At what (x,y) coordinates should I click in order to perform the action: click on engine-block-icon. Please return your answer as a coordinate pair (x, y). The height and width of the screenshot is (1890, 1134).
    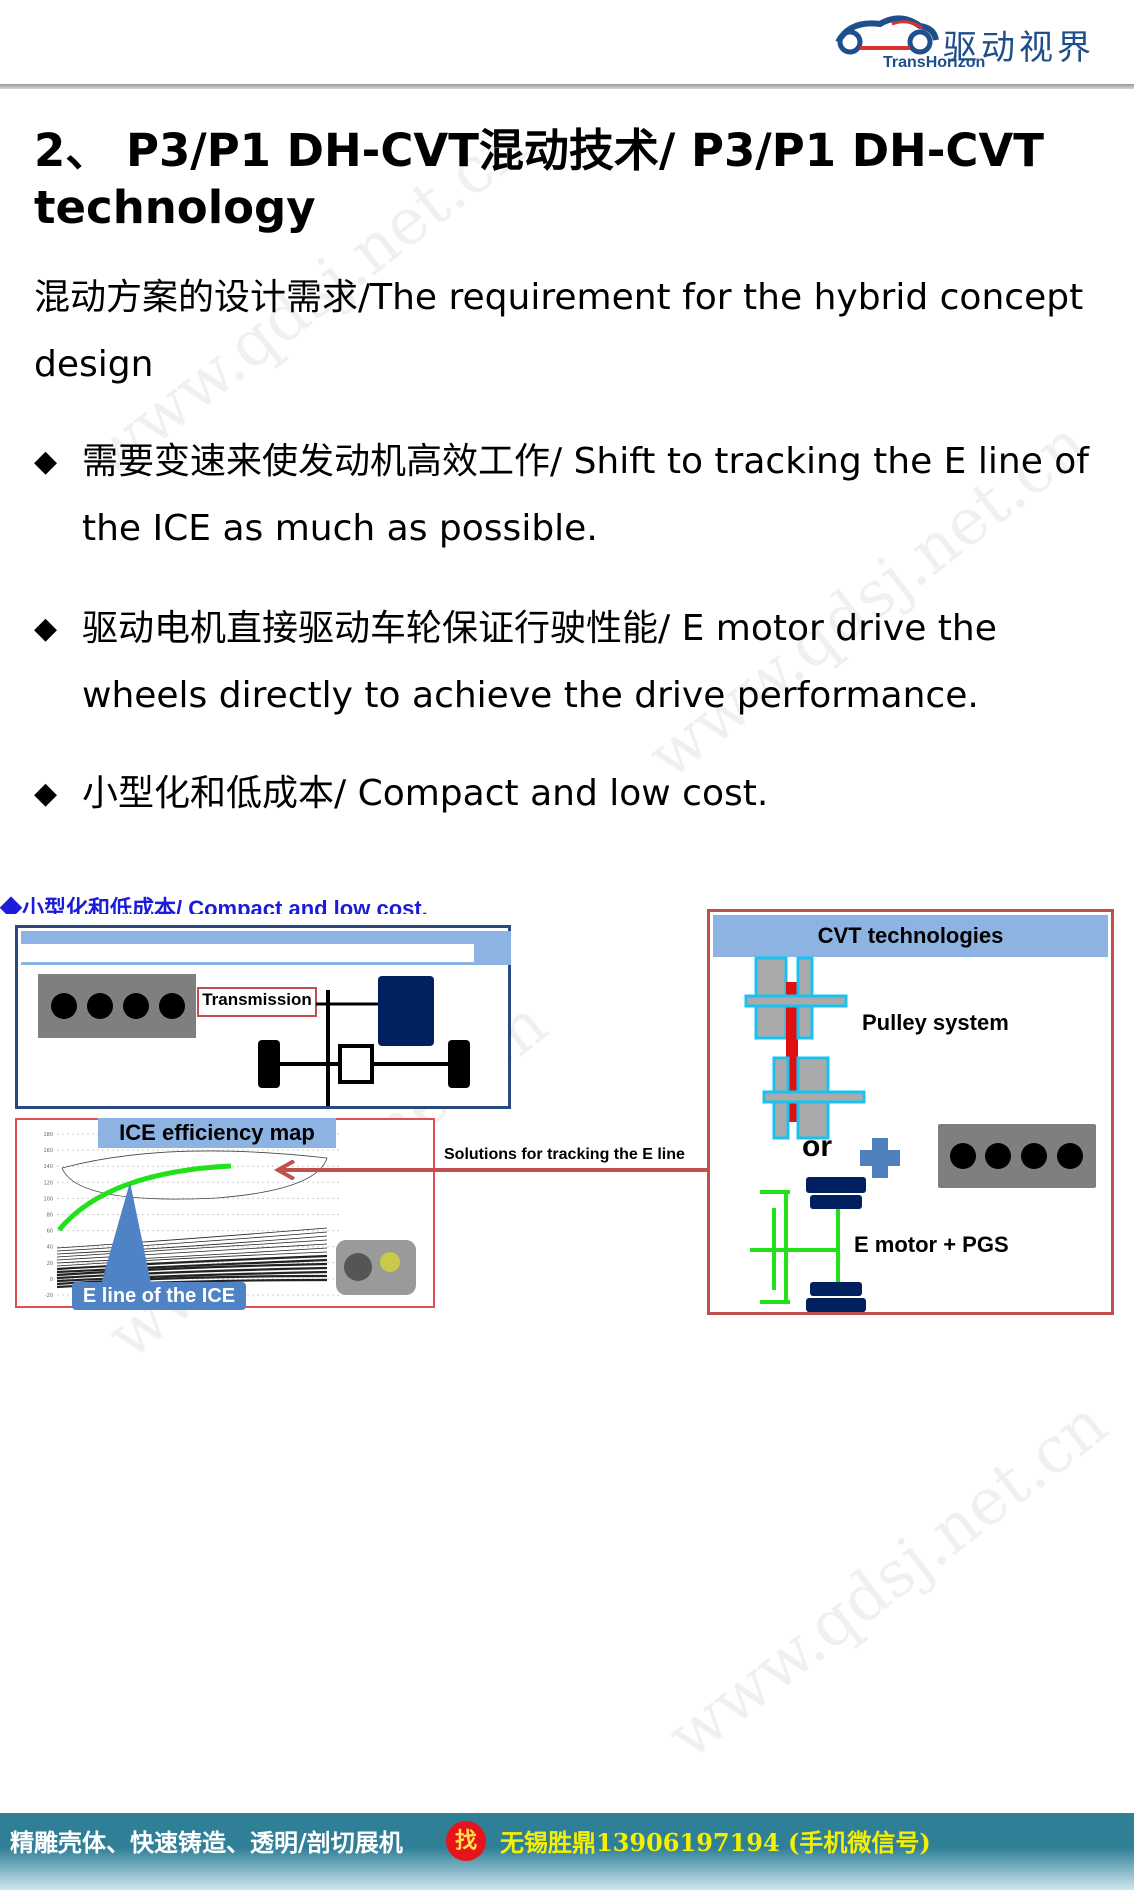
    Looking at the image, I should click on (1017, 1156).